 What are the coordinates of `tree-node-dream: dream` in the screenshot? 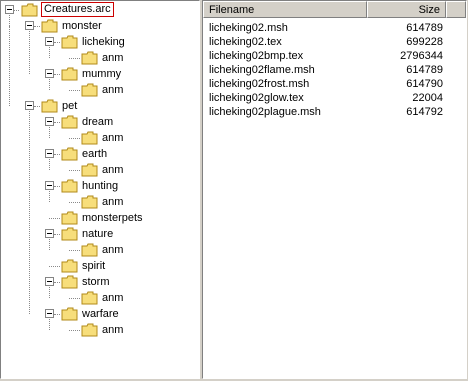 It's located at (100, 122).